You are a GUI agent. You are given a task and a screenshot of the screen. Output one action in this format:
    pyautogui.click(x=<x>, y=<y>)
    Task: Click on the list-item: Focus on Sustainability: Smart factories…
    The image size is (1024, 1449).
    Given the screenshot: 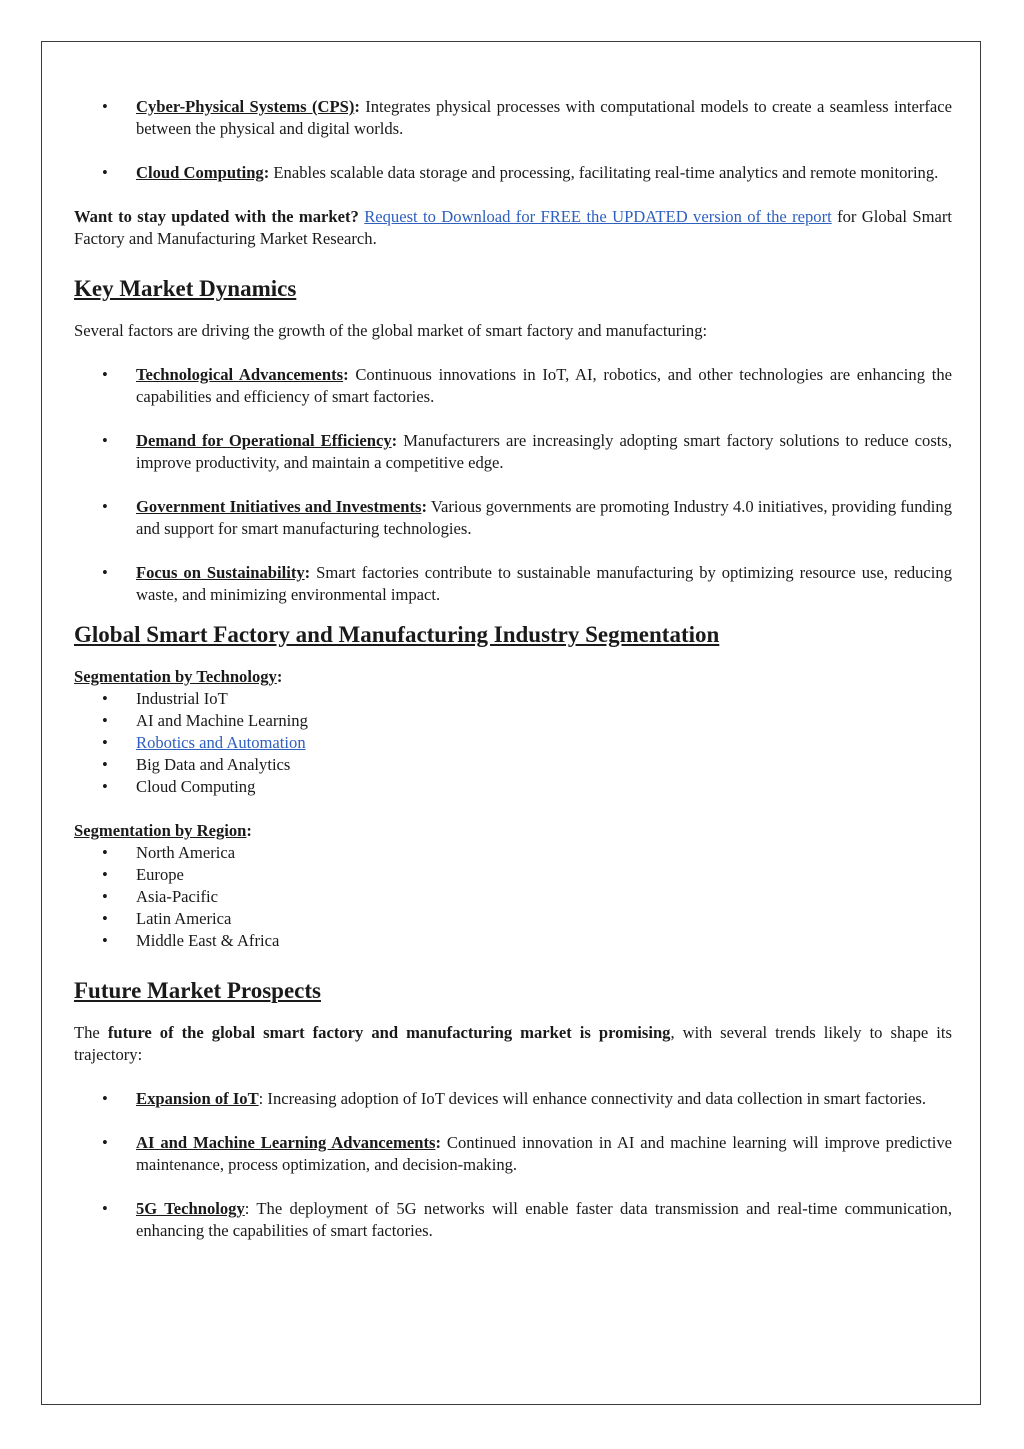 What is the action you would take?
    pyautogui.click(x=513, y=584)
    